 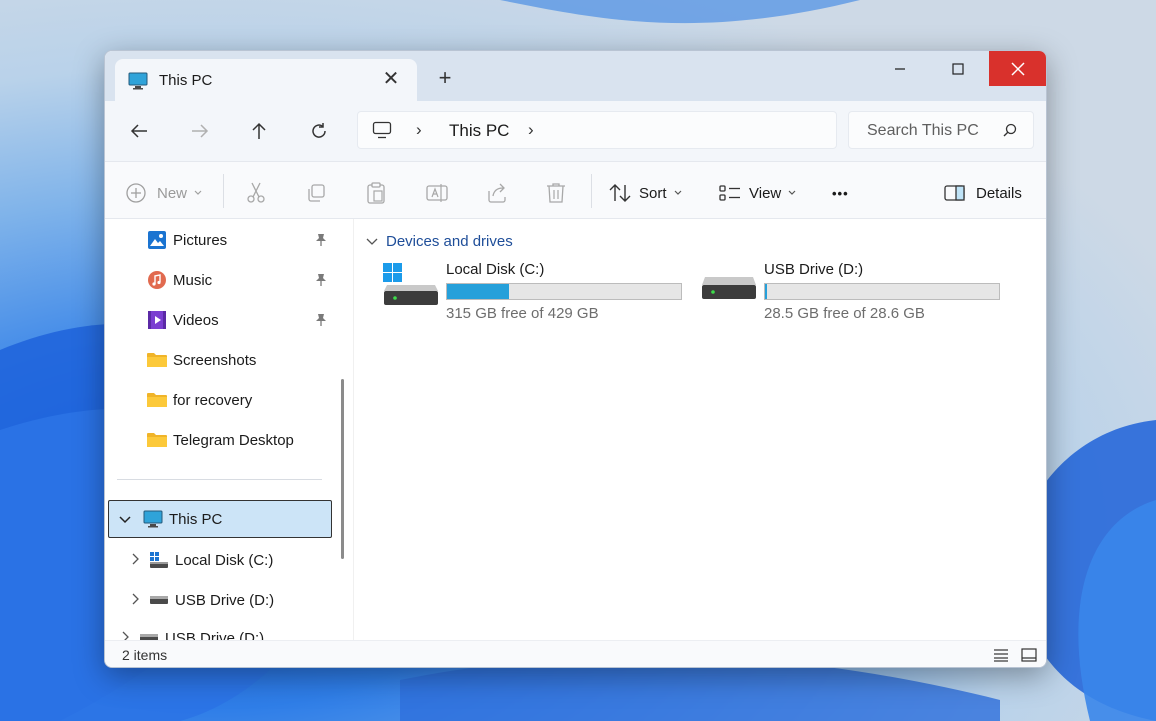 I want to click on details-pane-icon, so click(x=954, y=193).